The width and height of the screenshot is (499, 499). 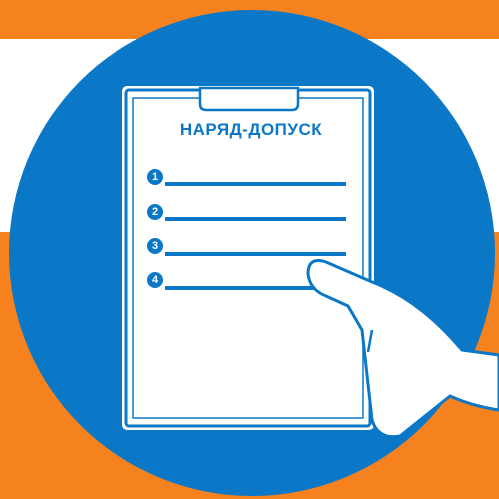 I want to click on list-number-1: 1, so click(x=155, y=177).